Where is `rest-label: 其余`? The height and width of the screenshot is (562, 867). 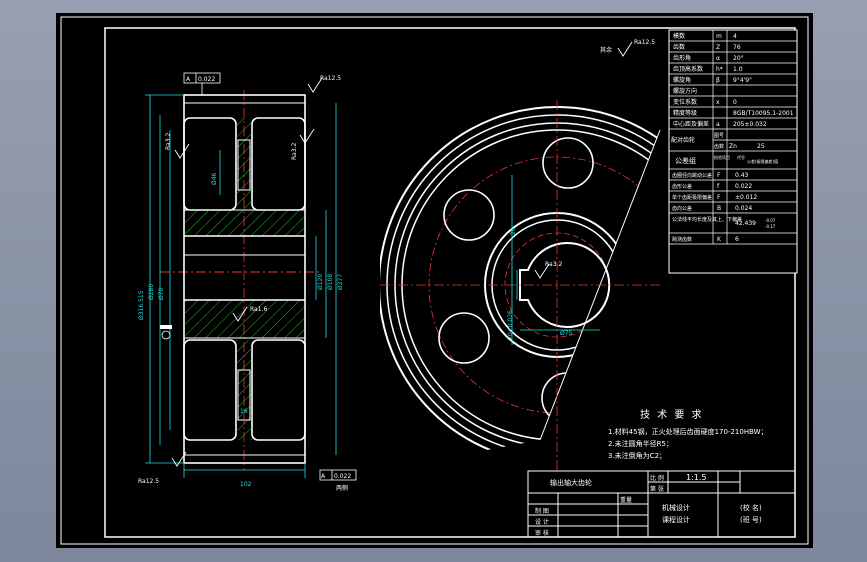
rest-label: 其余 is located at coordinates (606, 50).